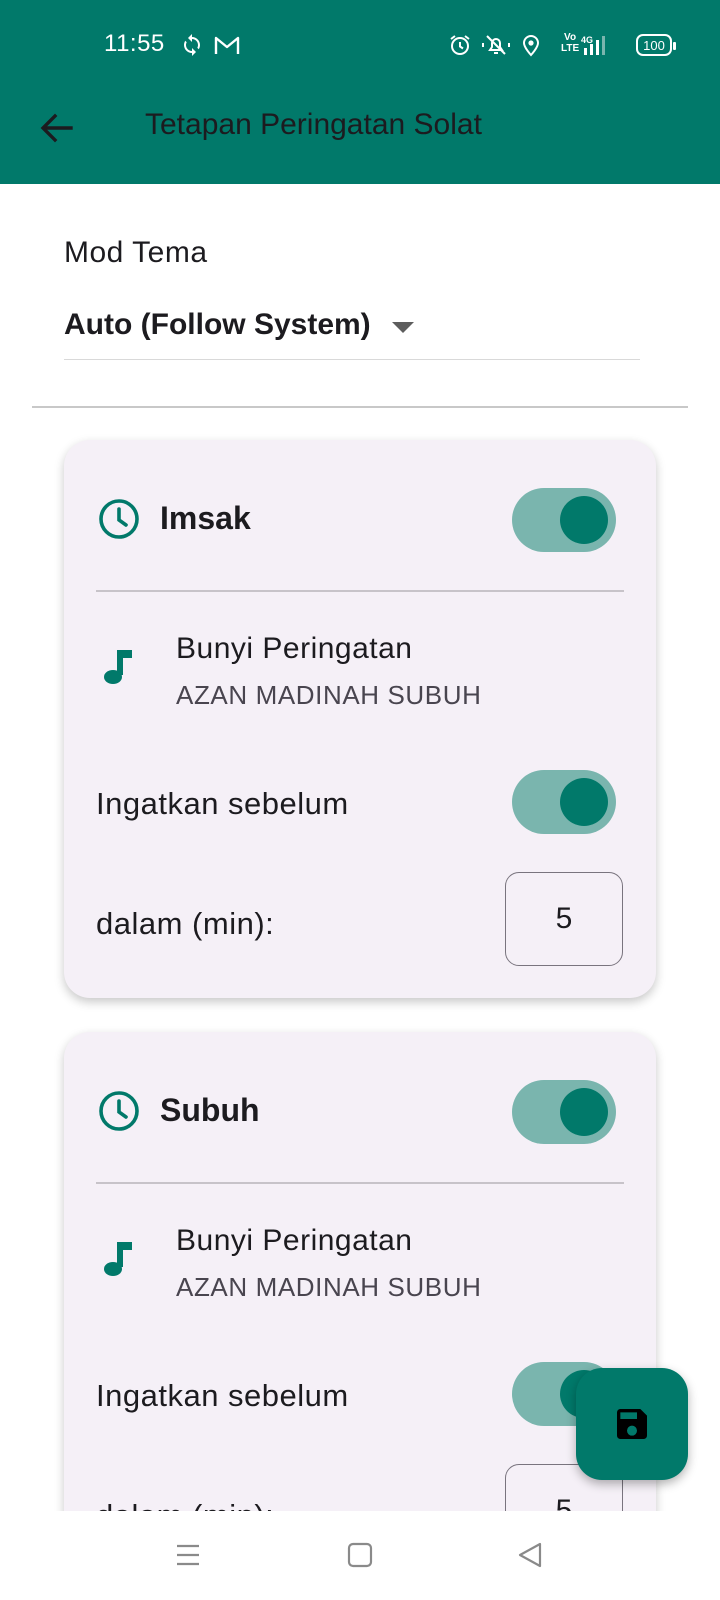 This screenshot has height=1600, width=720. What do you see at coordinates (403, 327) in the screenshot?
I see `dropdown-arrow-icon` at bounding box center [403, 327].